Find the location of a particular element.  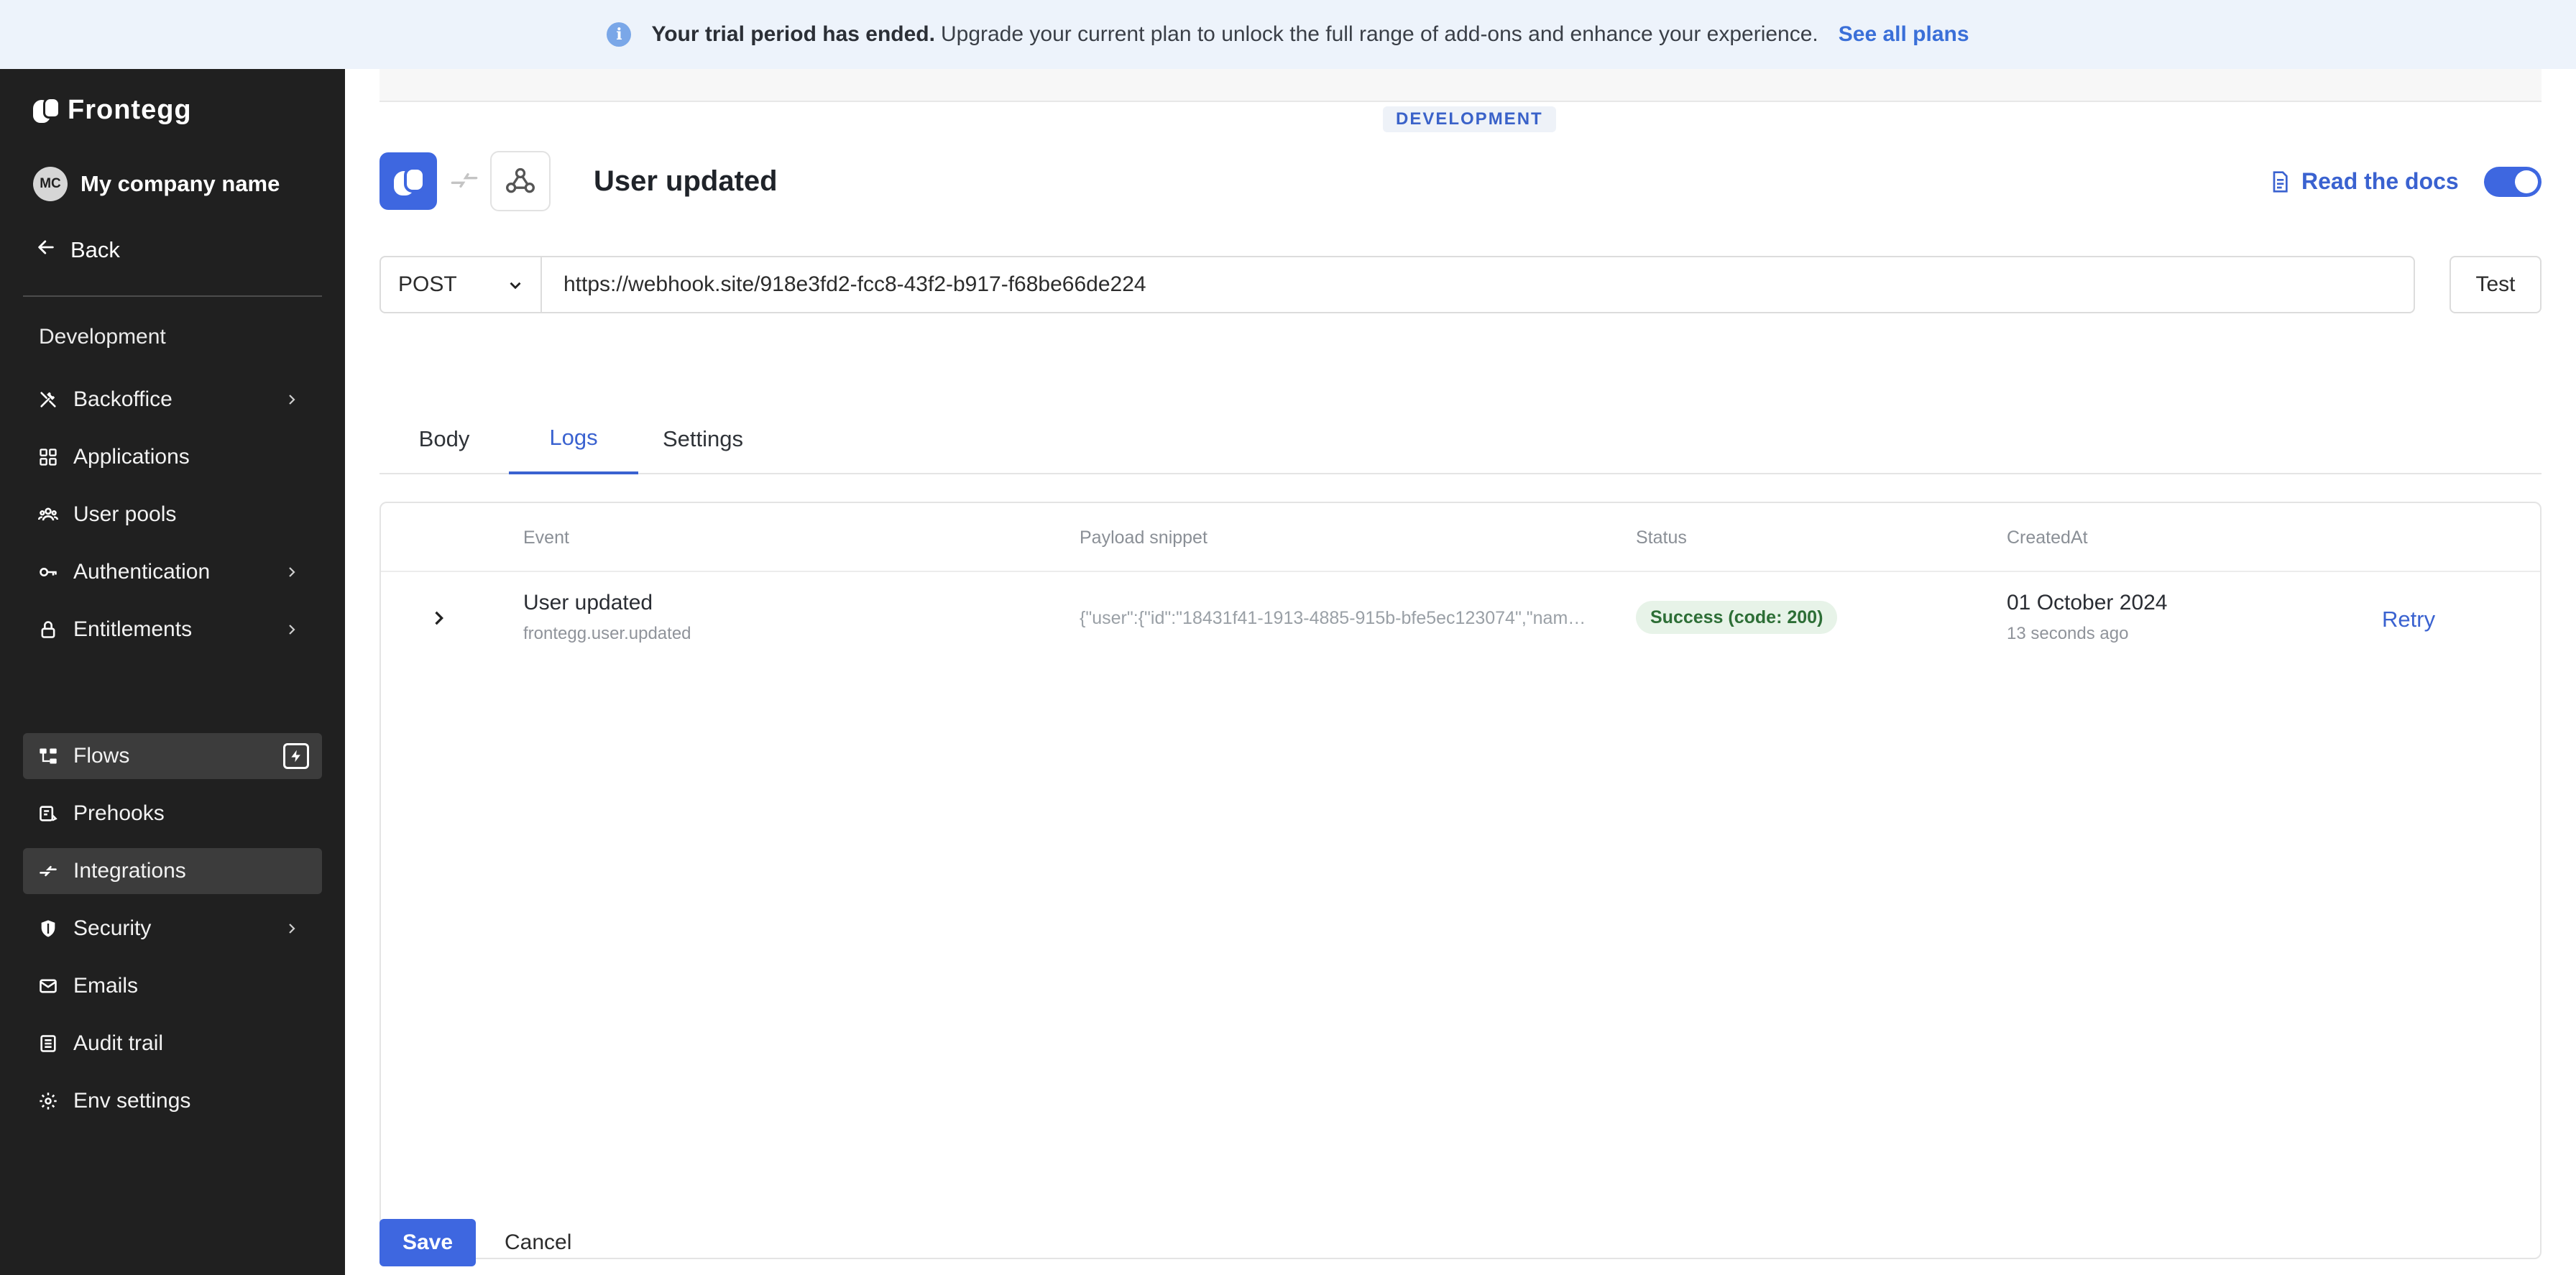

table-header: Event Payload snippet Status CreatedAt is located at coordinates (1460, 537).